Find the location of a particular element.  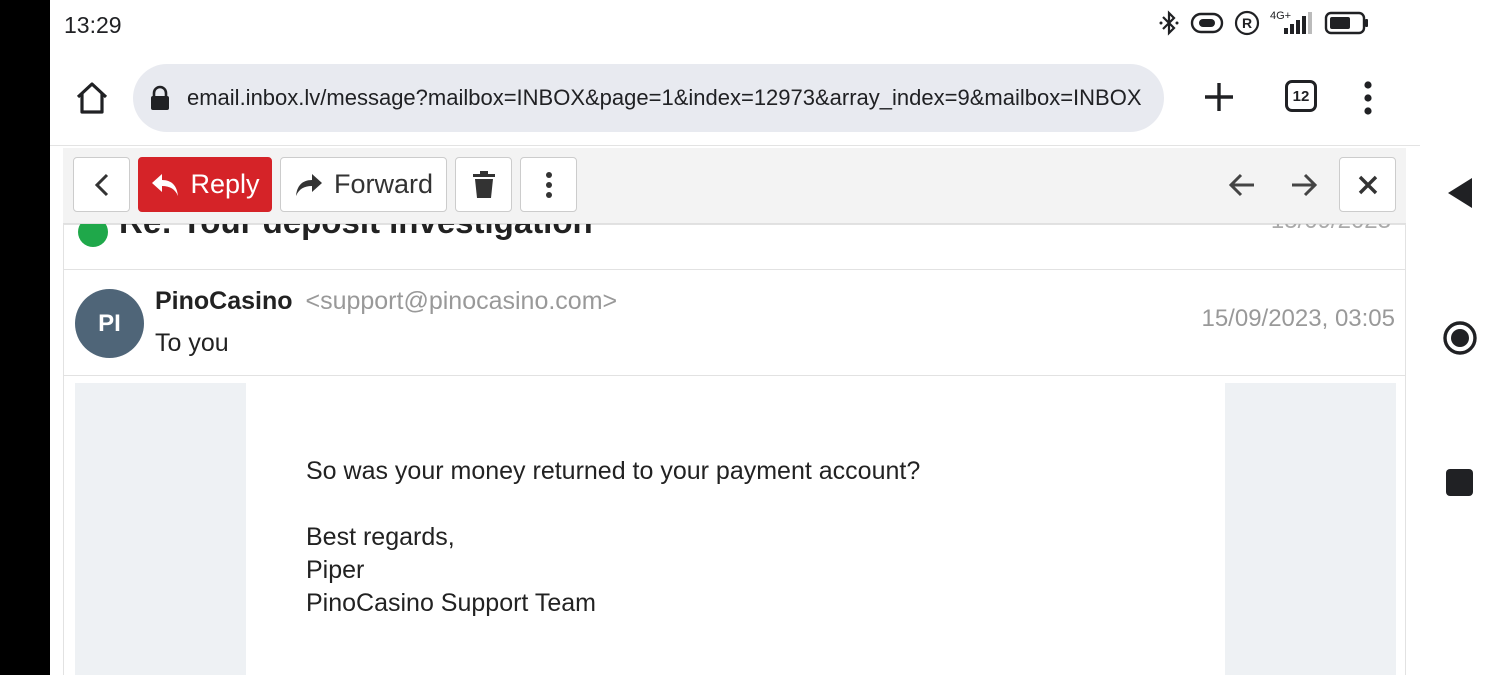

arrow-right-icon is located at coordinates (1305, 184).